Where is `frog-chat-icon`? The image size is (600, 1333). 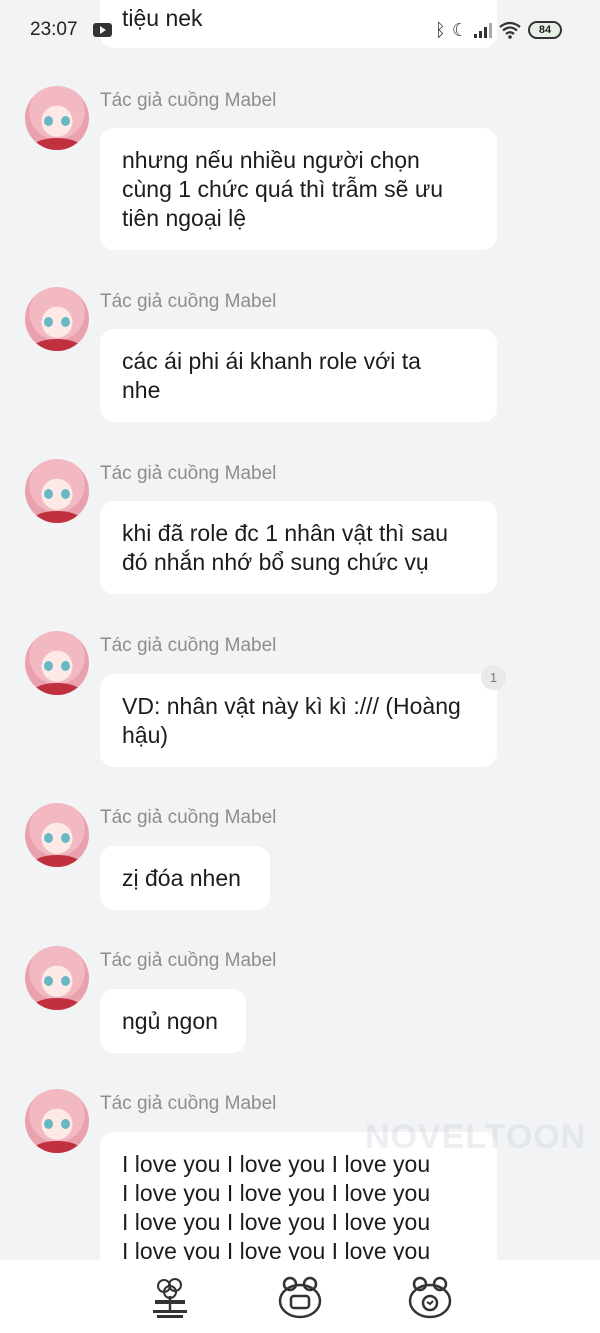
frog-chat-icon is located at coordinates (430, 1297).